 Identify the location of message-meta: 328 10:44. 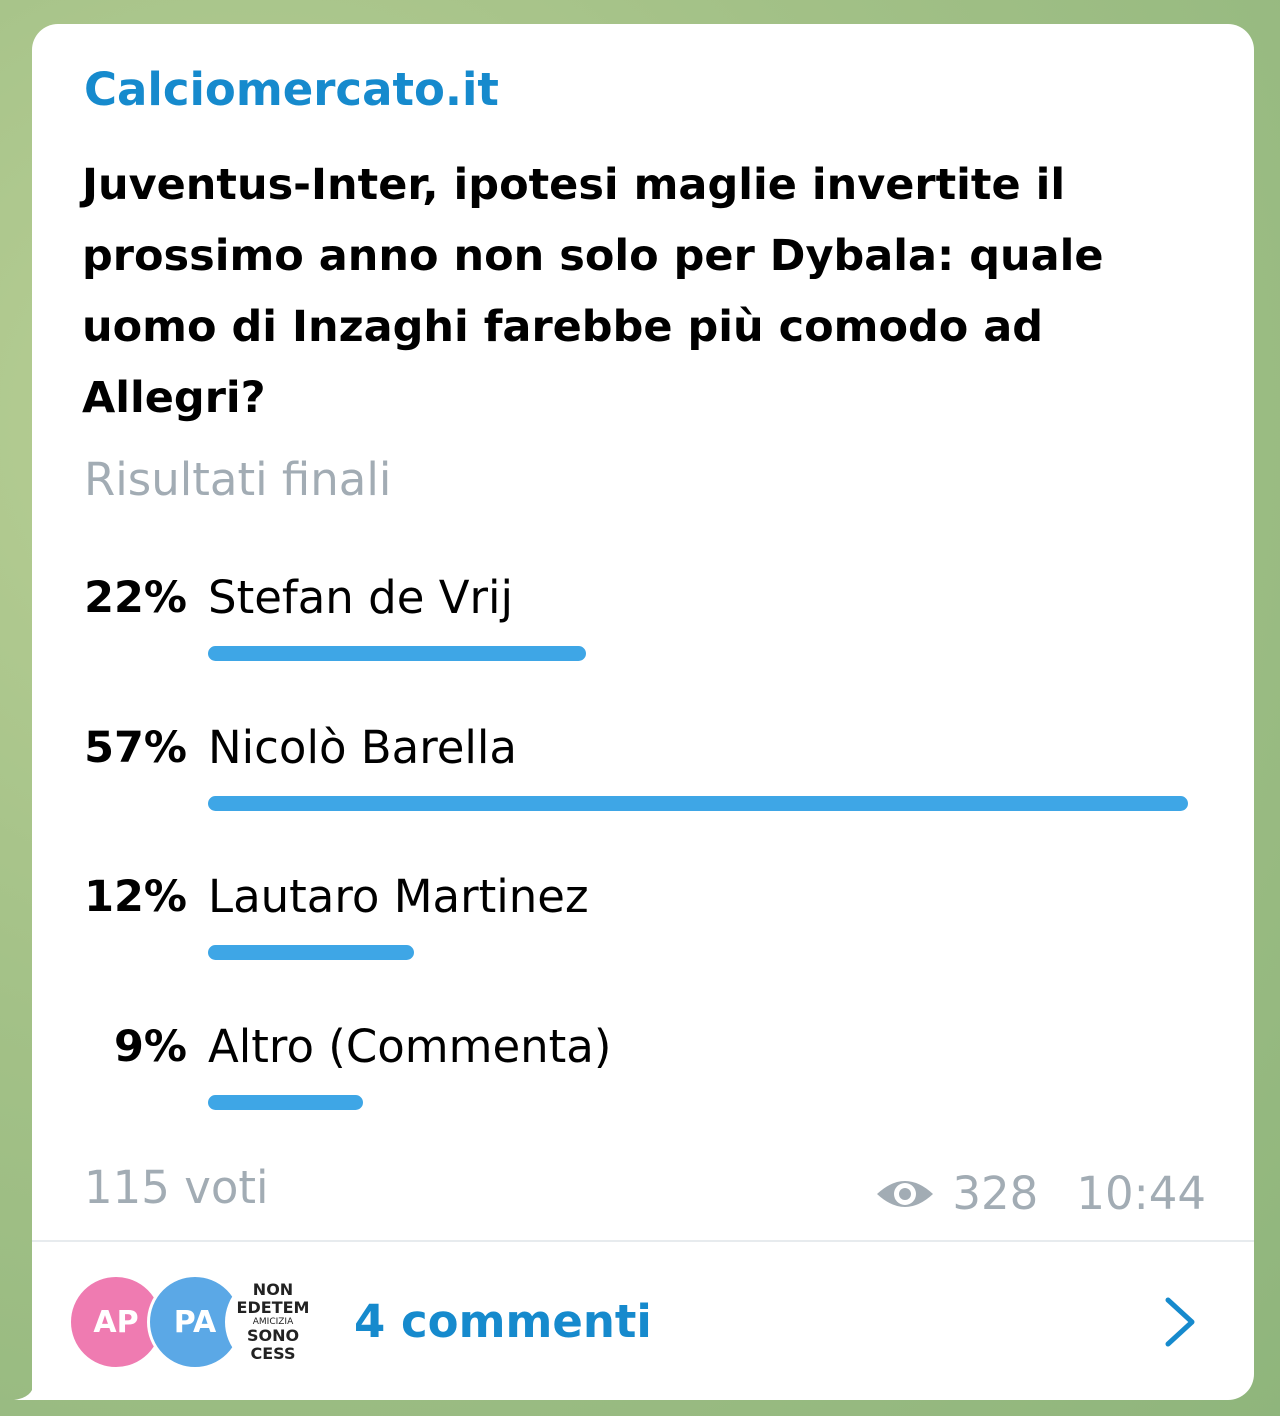
(1040, 1194).